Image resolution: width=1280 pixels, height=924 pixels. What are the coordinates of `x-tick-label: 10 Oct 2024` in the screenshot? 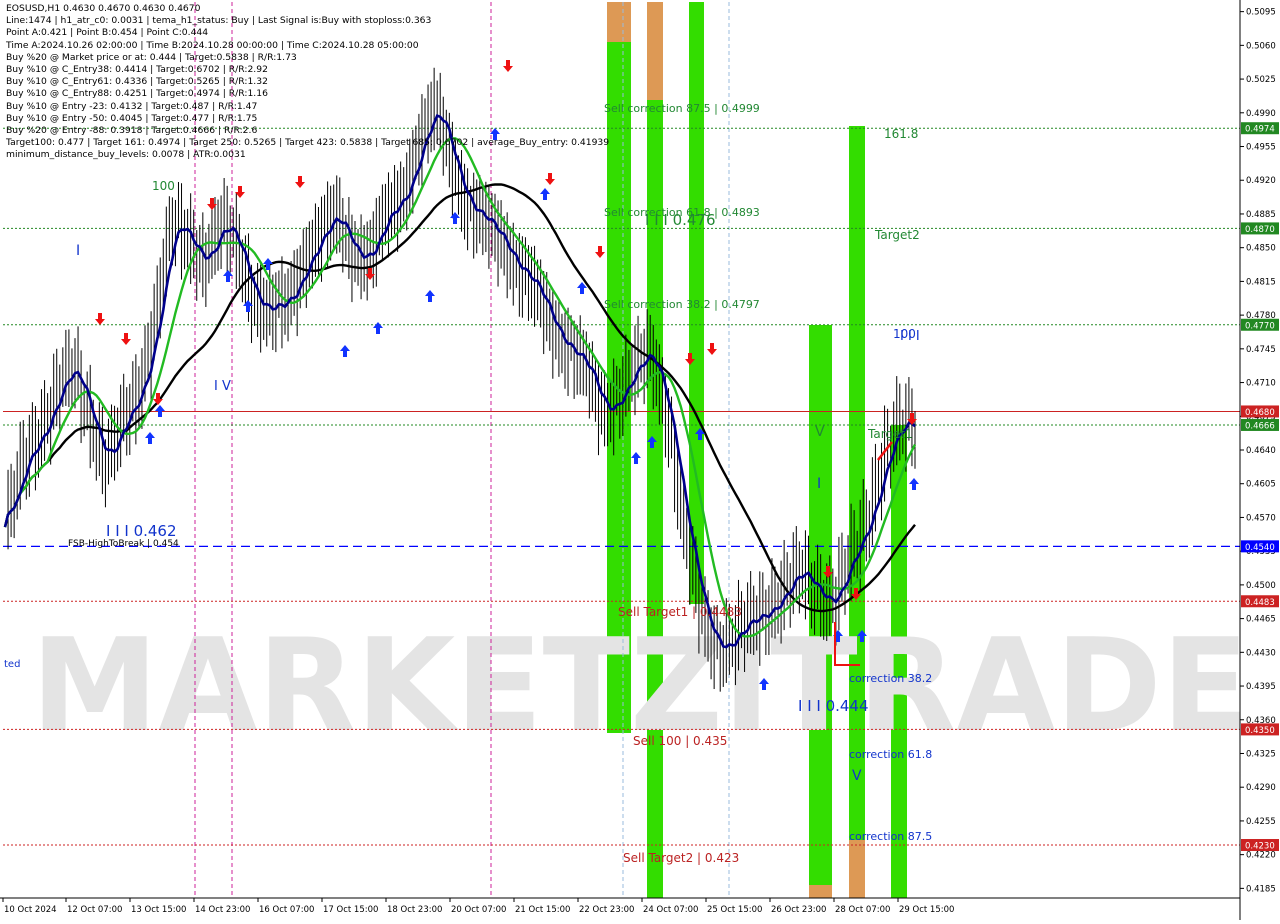 It's located at (30, 910).